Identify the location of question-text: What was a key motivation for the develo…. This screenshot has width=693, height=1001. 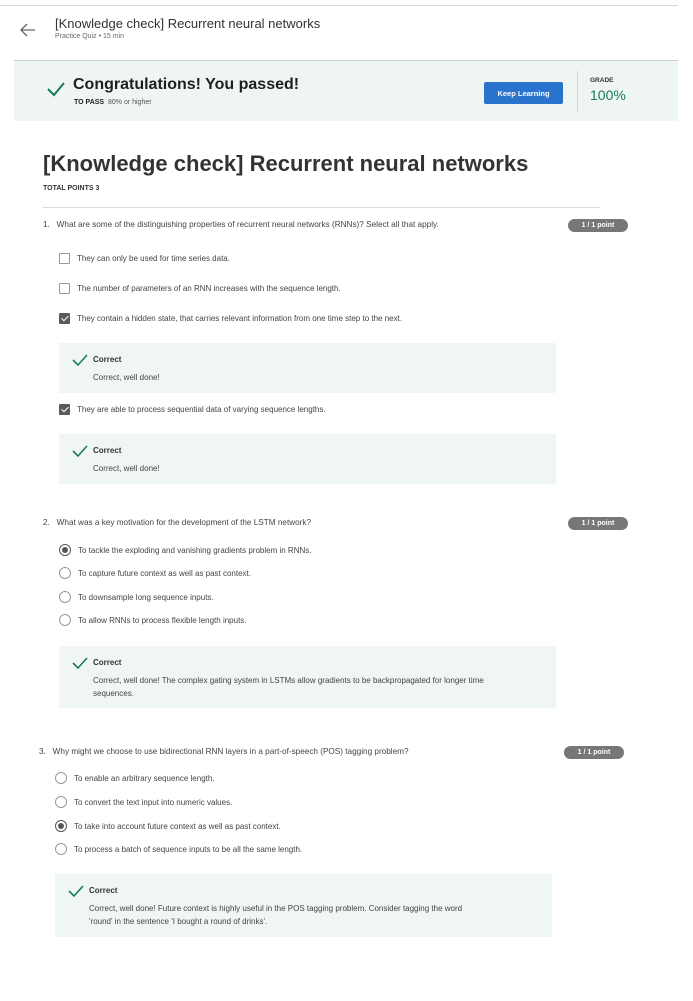
(184, 522).